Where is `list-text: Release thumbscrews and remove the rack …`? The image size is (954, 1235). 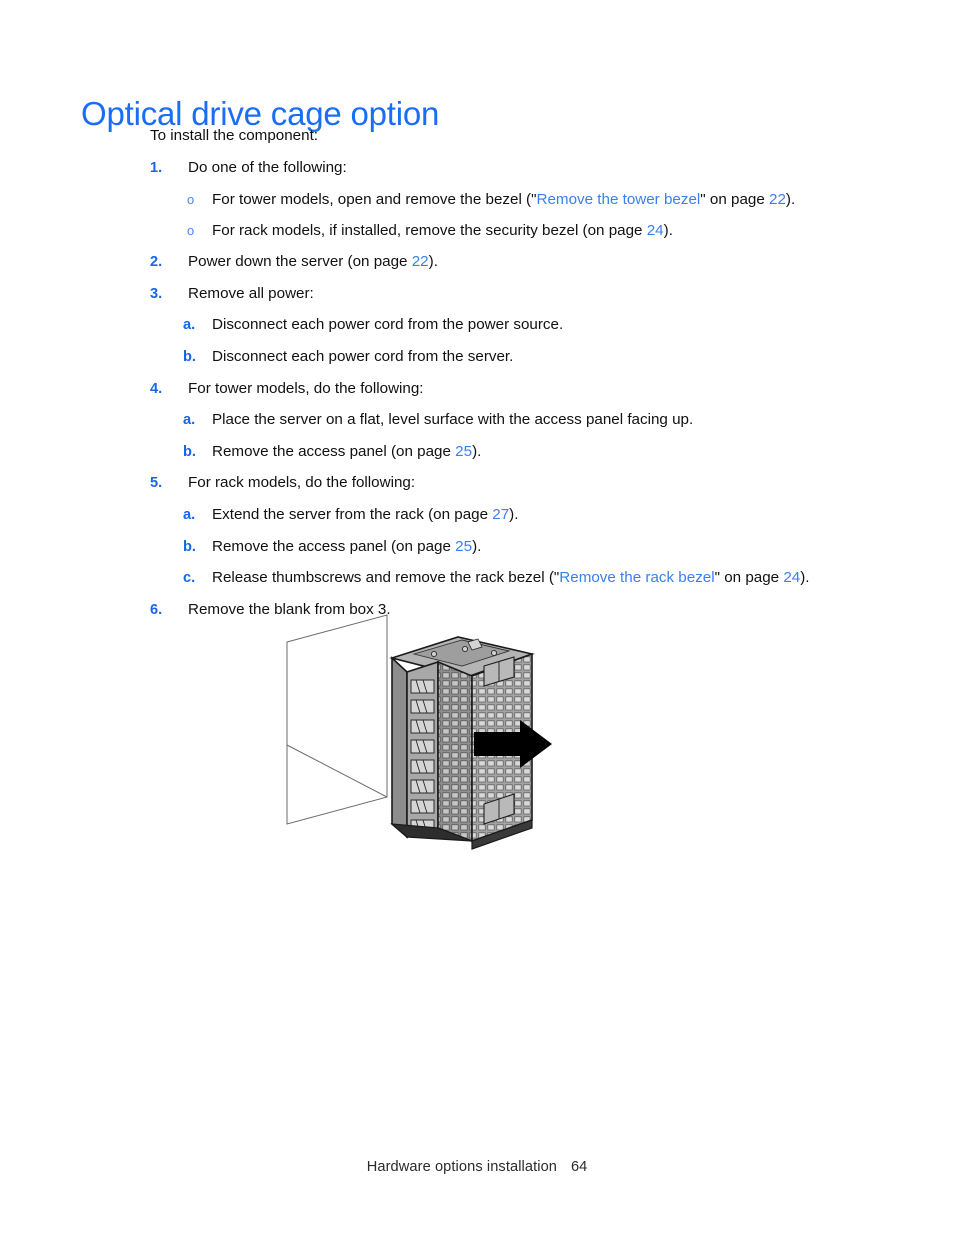 list-text: Release thumbscrews and remove the rack … is located at coordinates (551, 577).